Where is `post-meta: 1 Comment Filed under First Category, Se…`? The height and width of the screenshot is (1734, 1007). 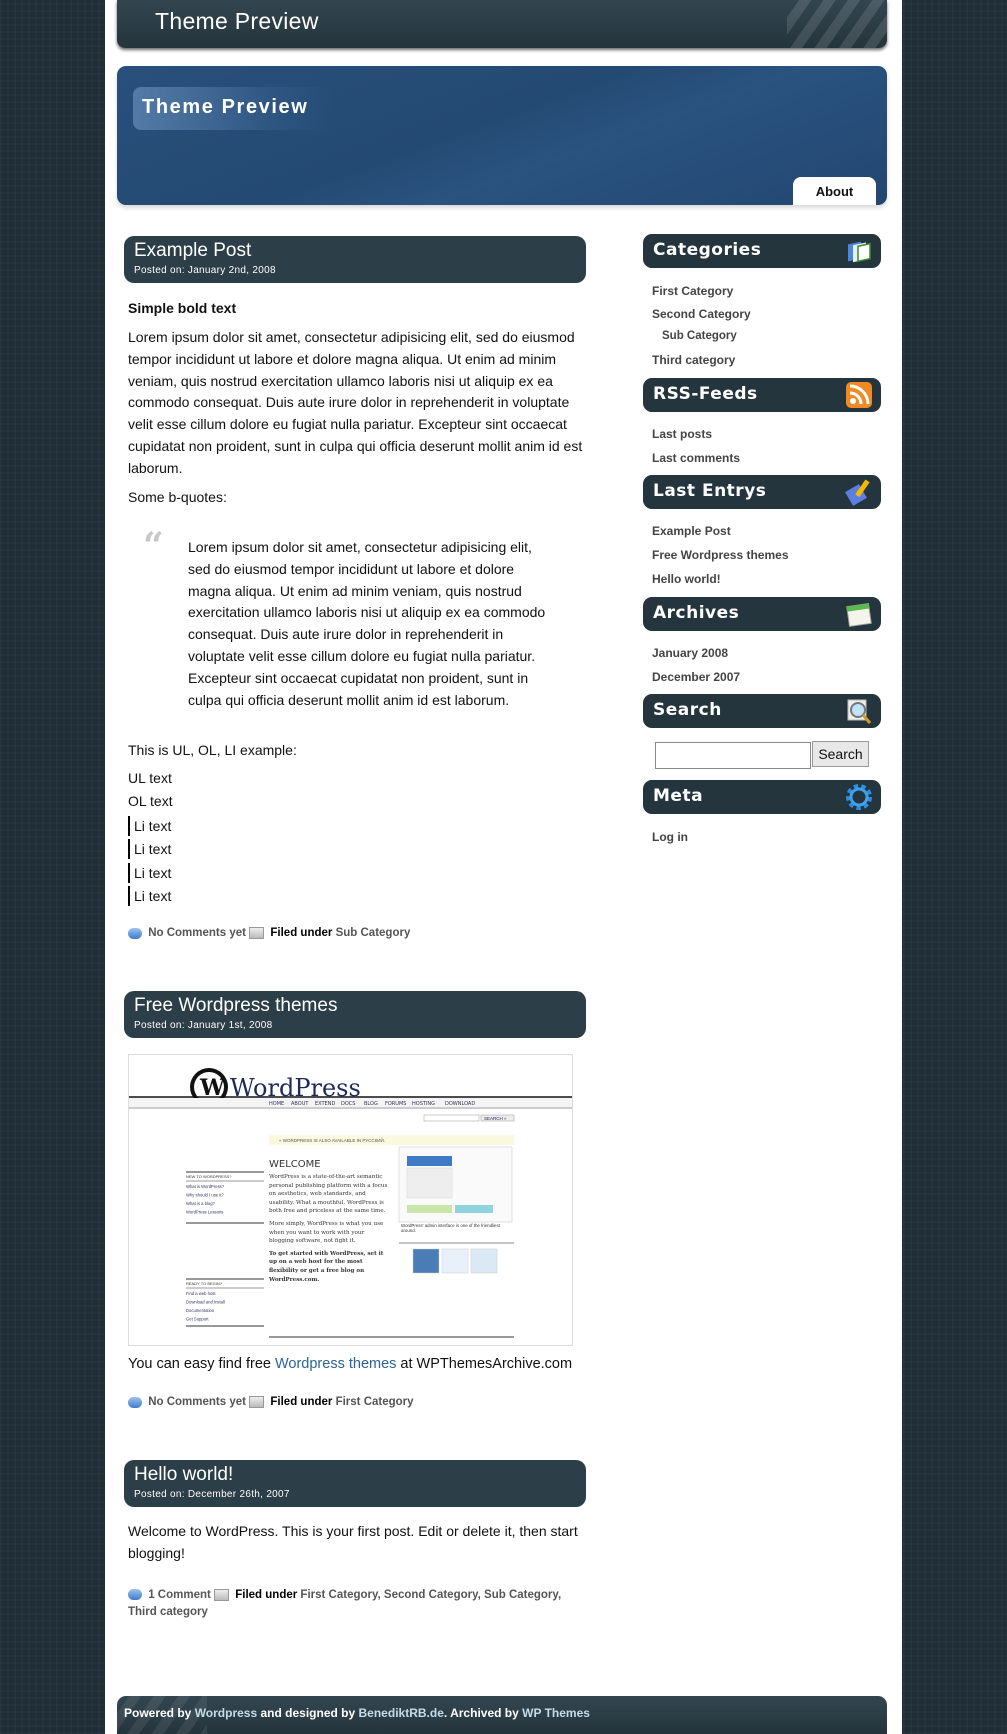
post-meta: 1 Comment Filed under First Category, Se… is located at coordinates (345, 1603).